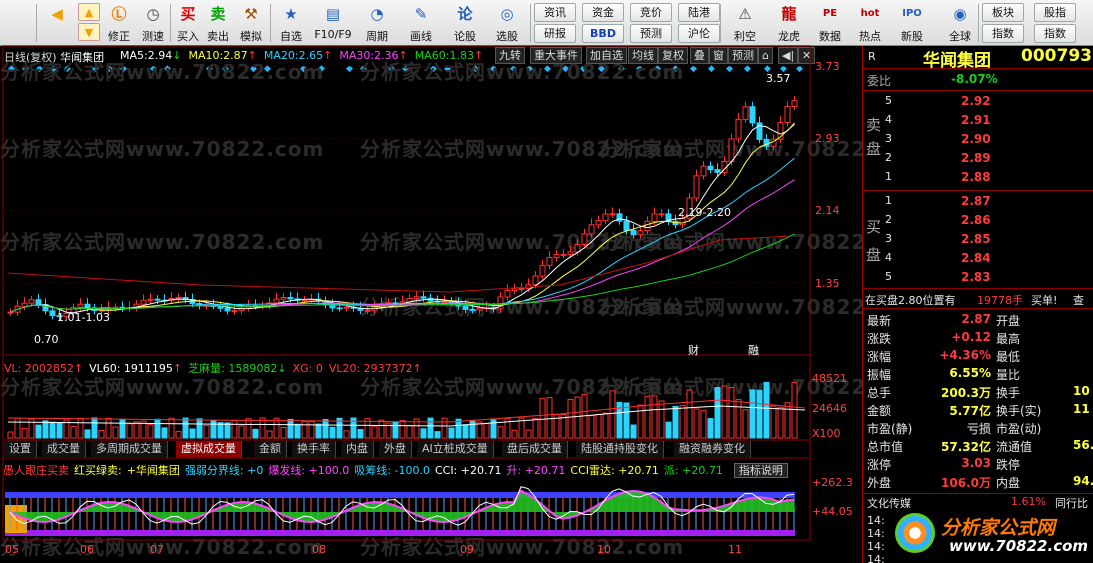 Image resolution: width=1093 pixels, height=563 pixels. I want to click on indicator-tab-6: 内盘, so click(357, 449).